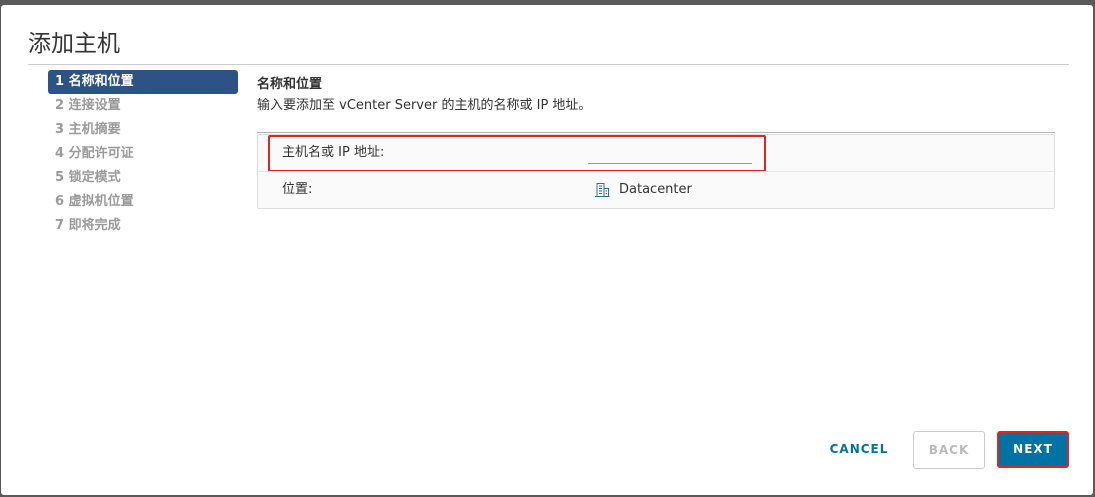 The height and width of the screenshot is (497, 1095). What do you see at coordinates (143, 130) in the screenshot?
I see `step-host-summary: 3 主机摘要` at bounding box center [143, 130].